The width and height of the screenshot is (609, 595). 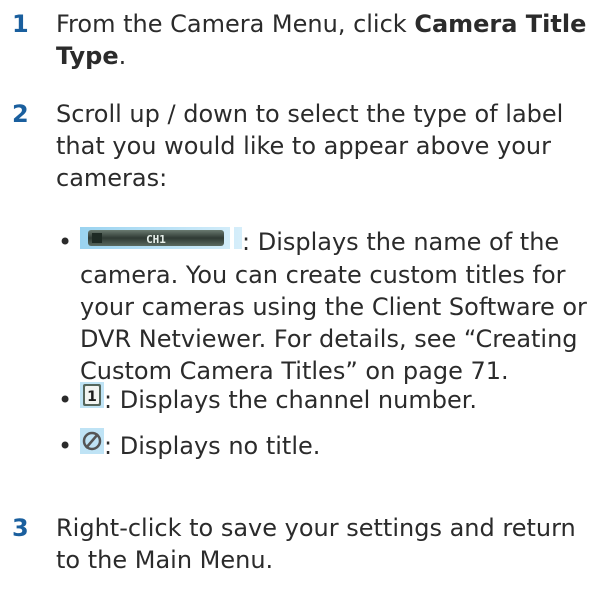 What do you see at coordinates (92, 445) in the screenshot?
I see `no-title-icon` at bounding box center [92, 445].